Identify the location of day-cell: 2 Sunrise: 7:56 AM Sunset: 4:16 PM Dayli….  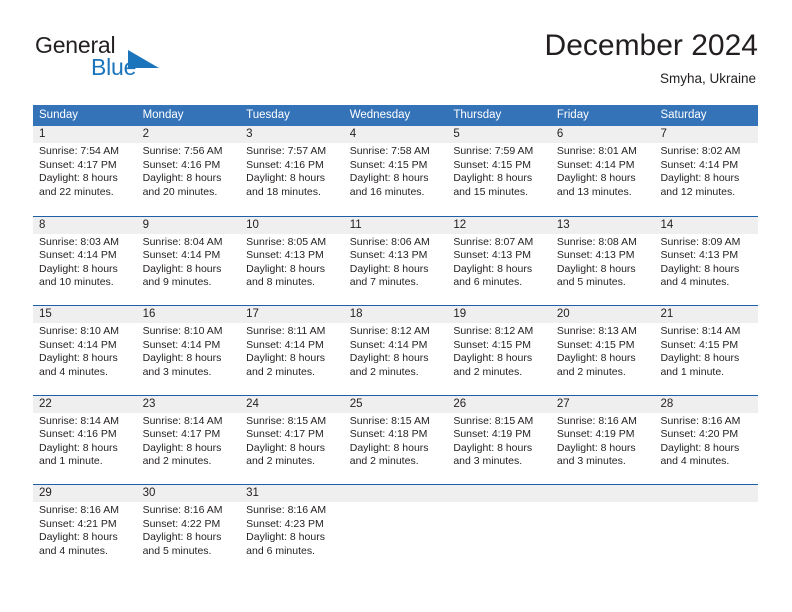
(189, 171).